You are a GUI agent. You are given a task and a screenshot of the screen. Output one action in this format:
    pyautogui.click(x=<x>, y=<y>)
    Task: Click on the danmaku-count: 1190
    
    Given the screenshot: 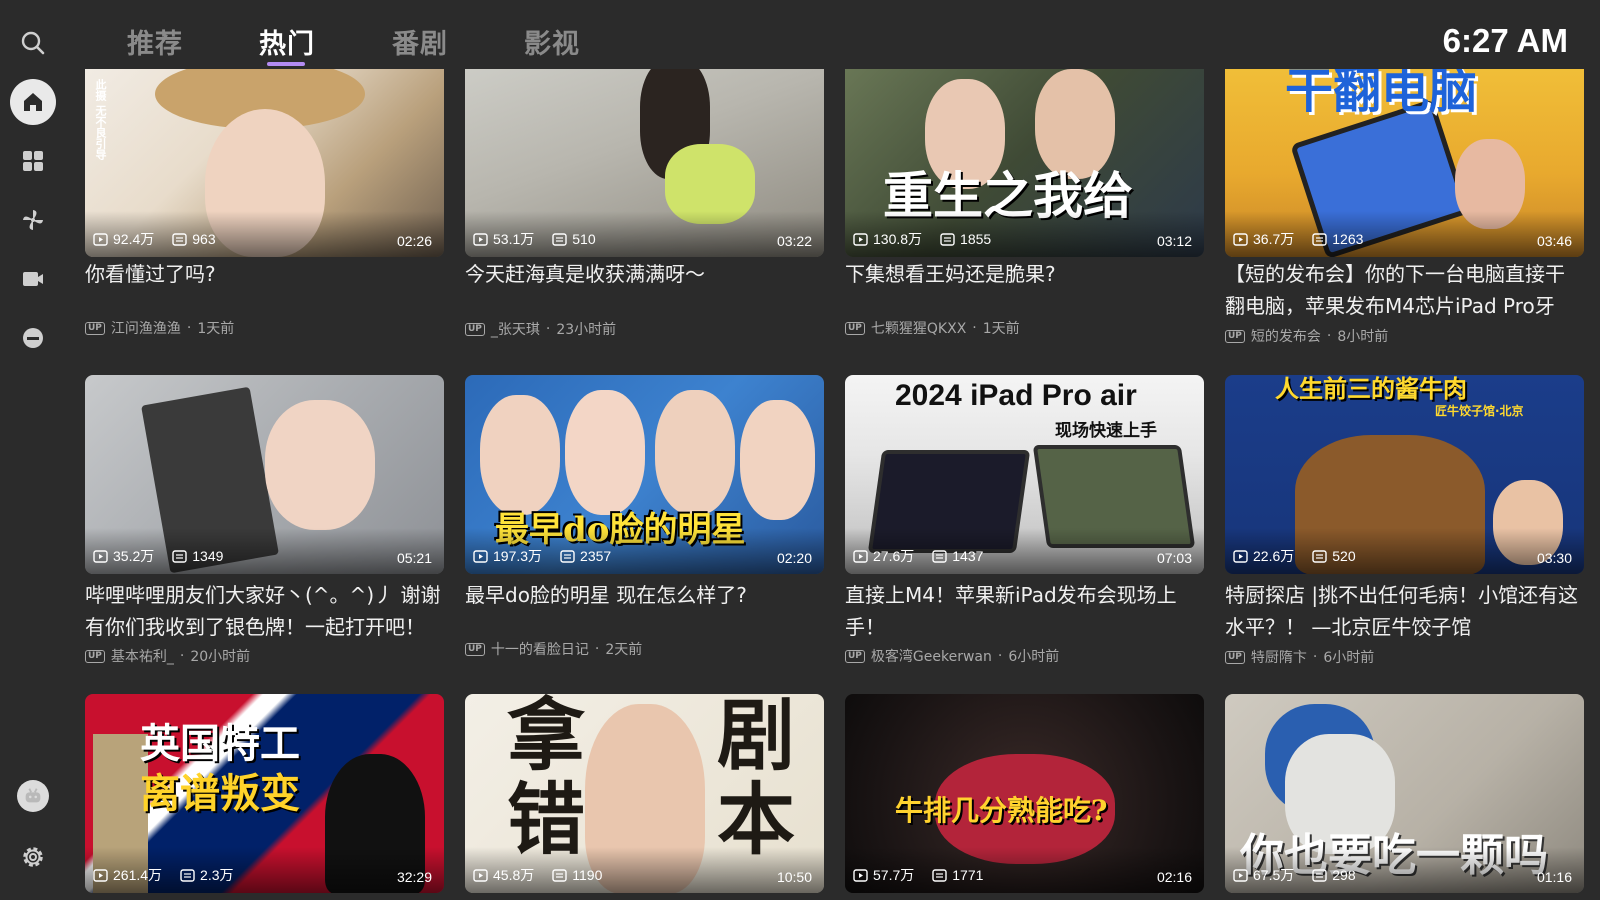 What is the action you would take?
    pyautogui.click(x=587, y=875)
    